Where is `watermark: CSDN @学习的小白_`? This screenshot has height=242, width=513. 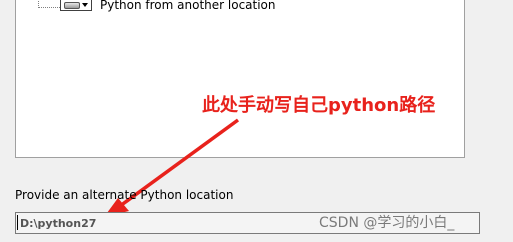 watermark: CSDN @学习的小白_ is located at coordinates (387, 223).